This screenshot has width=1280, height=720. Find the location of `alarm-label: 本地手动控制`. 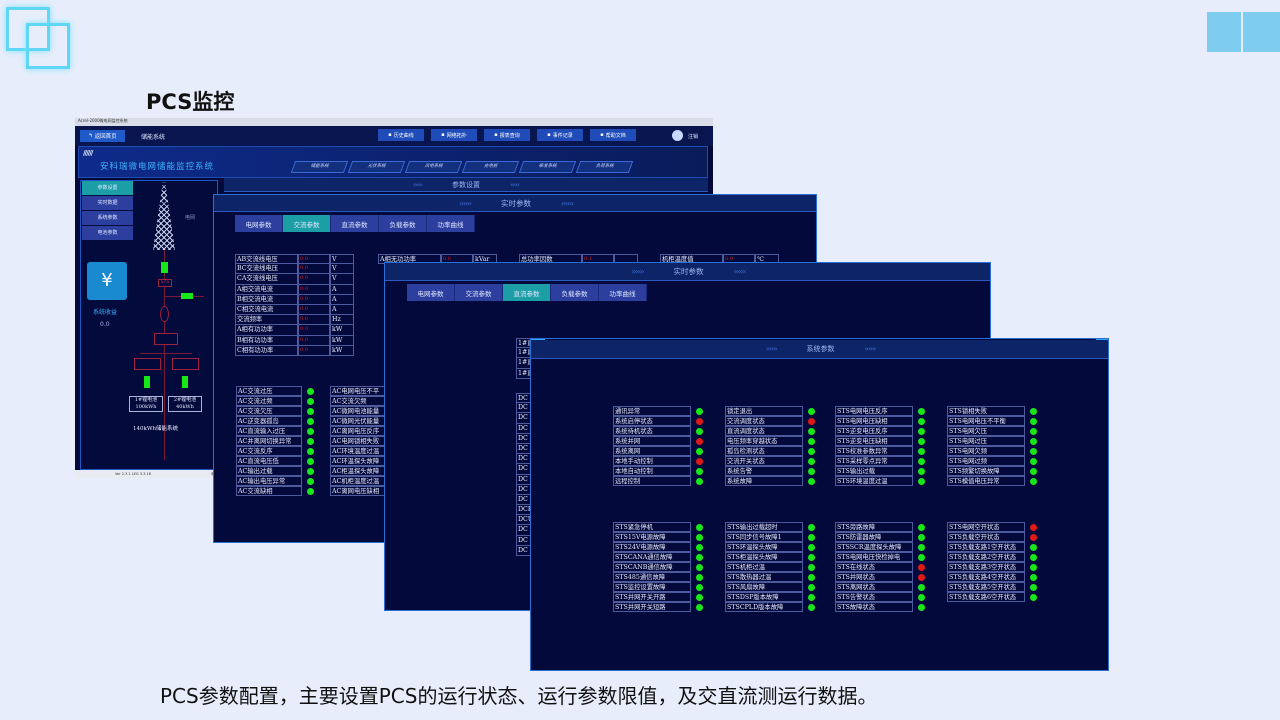

alarm-label: 本地手动控制 is located at coordinates (652, 461).